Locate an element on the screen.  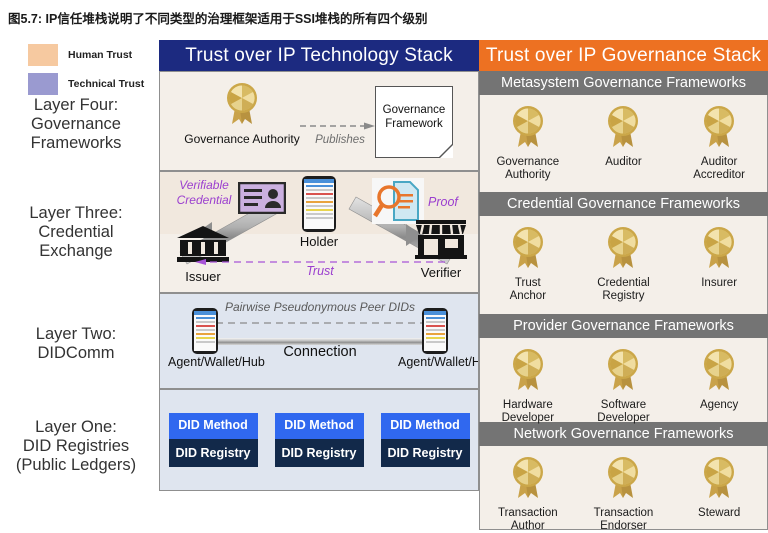
layer-four-line-3: Frameworks is located at coordinates (76, 143).